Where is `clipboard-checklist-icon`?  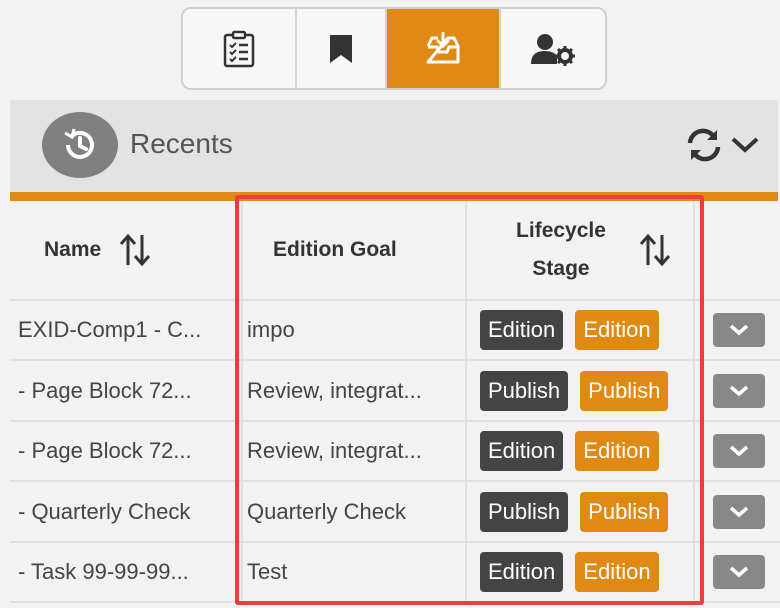 clipboard-checklist-icon is located at coordinates (239, 48).